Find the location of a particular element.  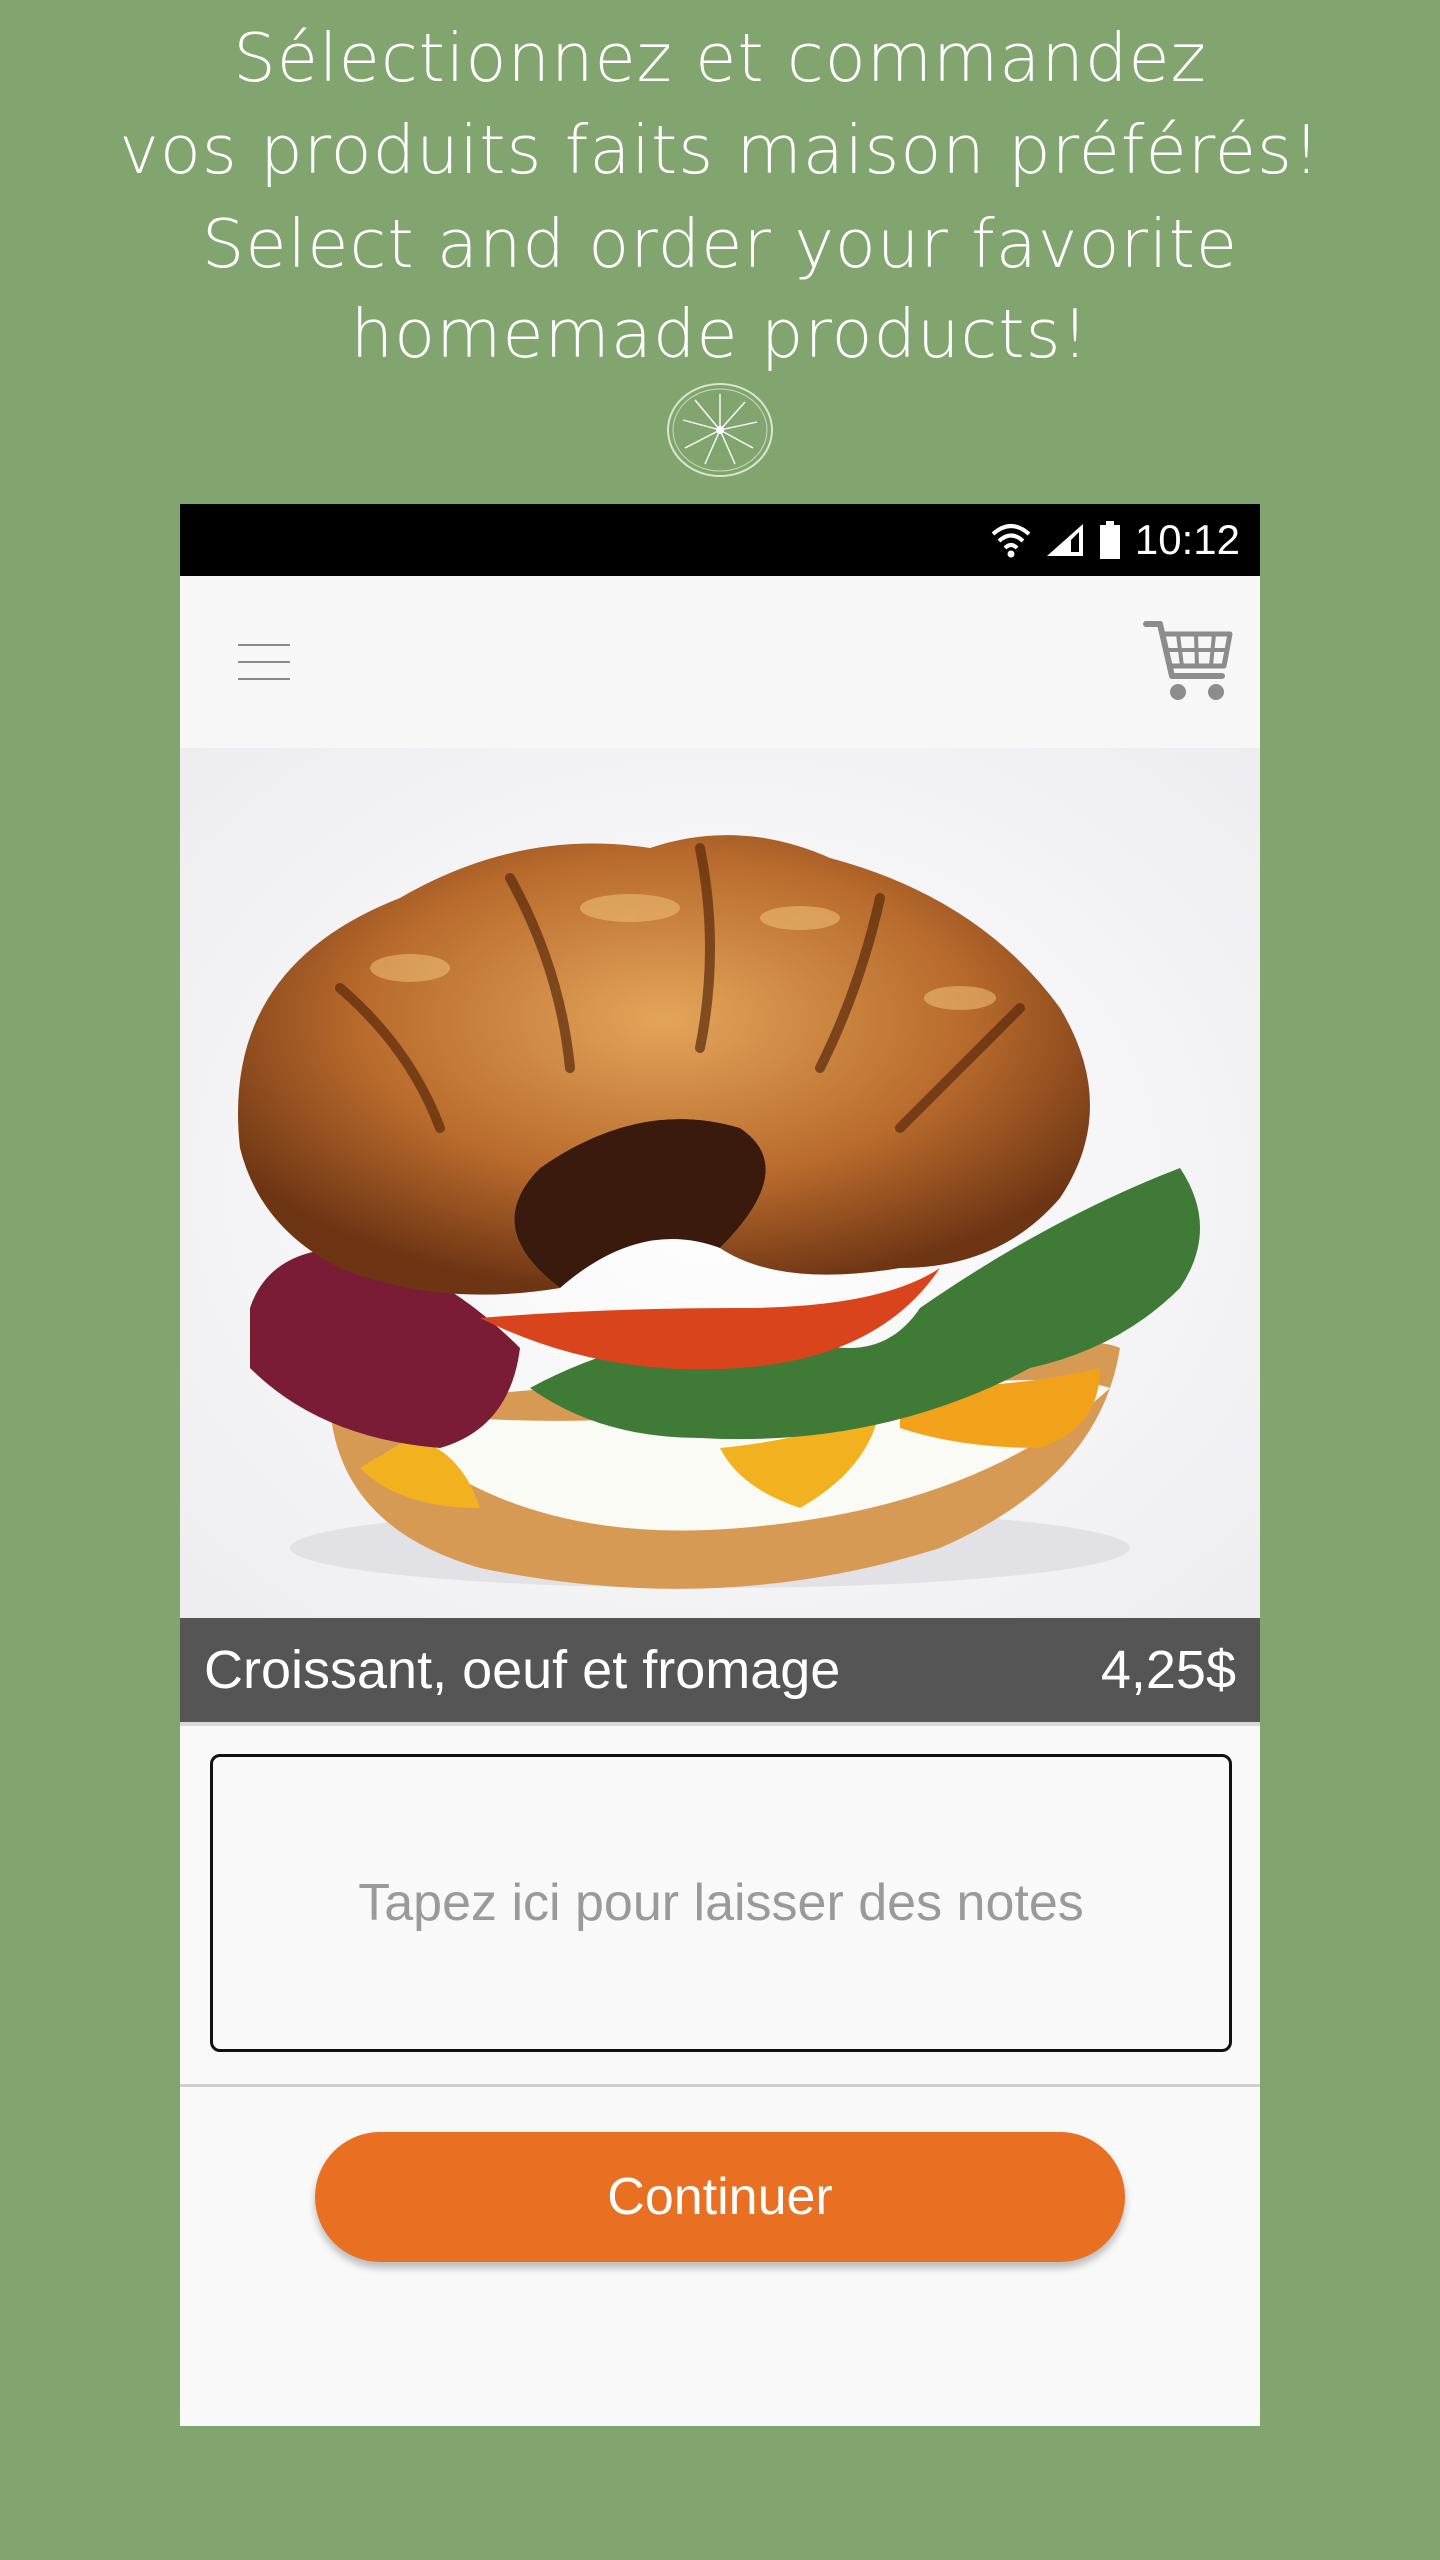

notes-placeholder: Tapez ici pour laisser des notes is located at coordinates (721, 1903).